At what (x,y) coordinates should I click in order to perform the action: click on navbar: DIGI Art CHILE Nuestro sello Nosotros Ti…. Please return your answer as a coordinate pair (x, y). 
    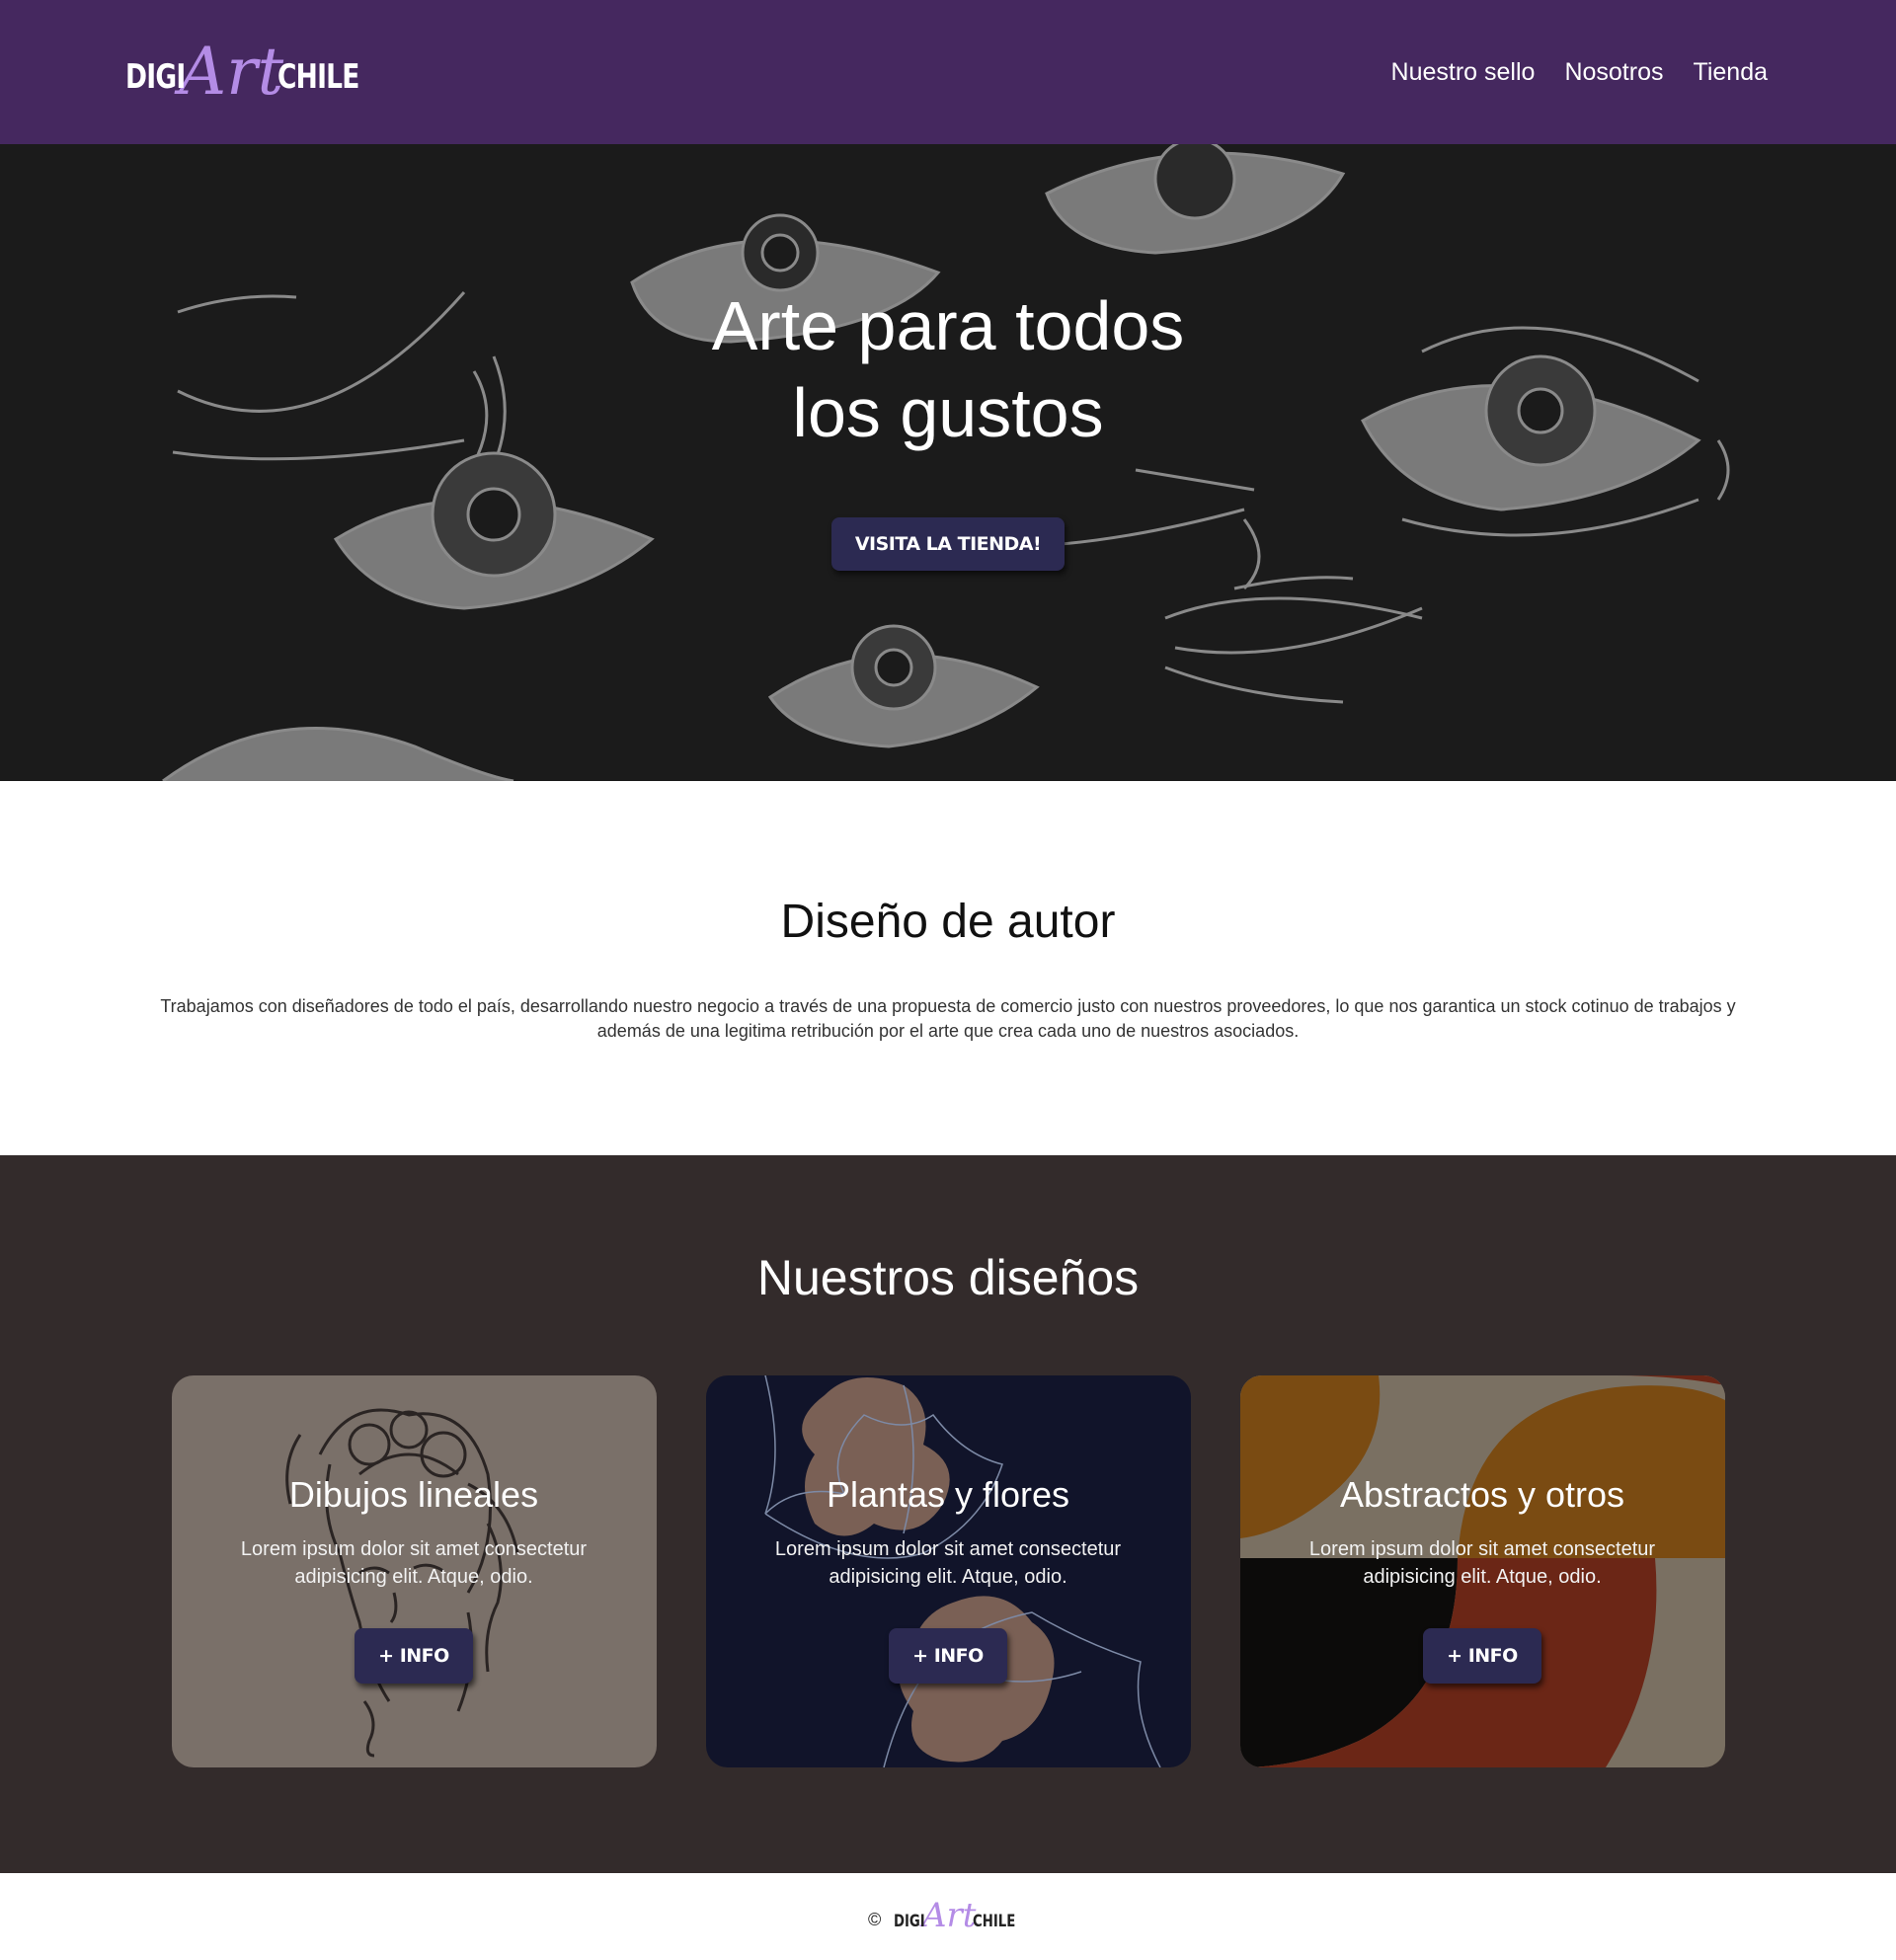
    Looking at the image, I should click on (948, 72).